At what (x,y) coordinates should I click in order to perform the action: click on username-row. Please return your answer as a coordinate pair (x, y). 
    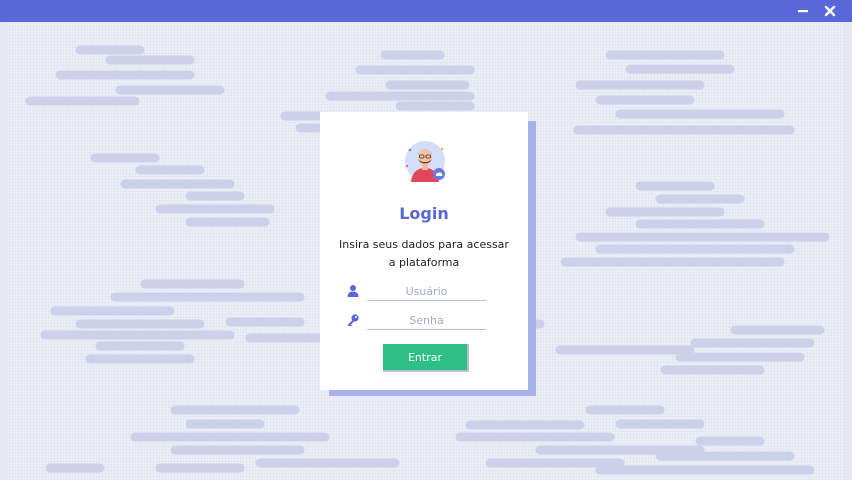
    Looking at the image, I should click on (421, 292).